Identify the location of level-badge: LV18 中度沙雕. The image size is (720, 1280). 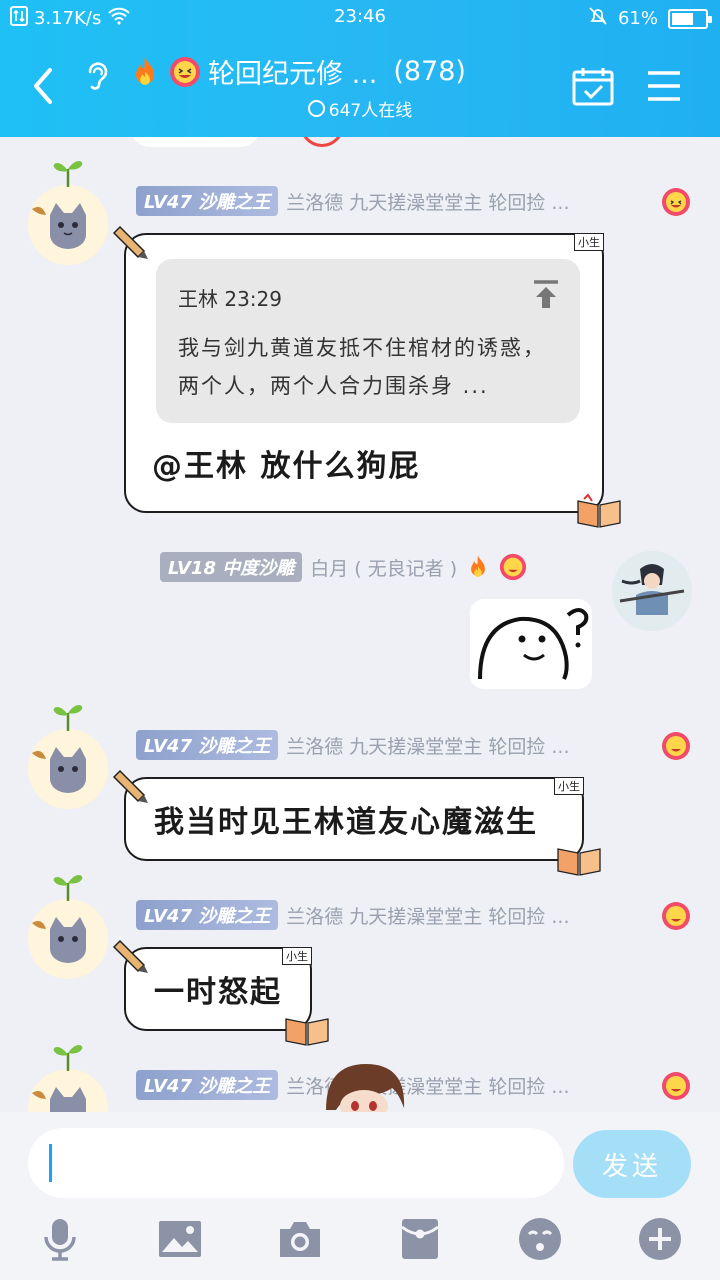
(231, 567).